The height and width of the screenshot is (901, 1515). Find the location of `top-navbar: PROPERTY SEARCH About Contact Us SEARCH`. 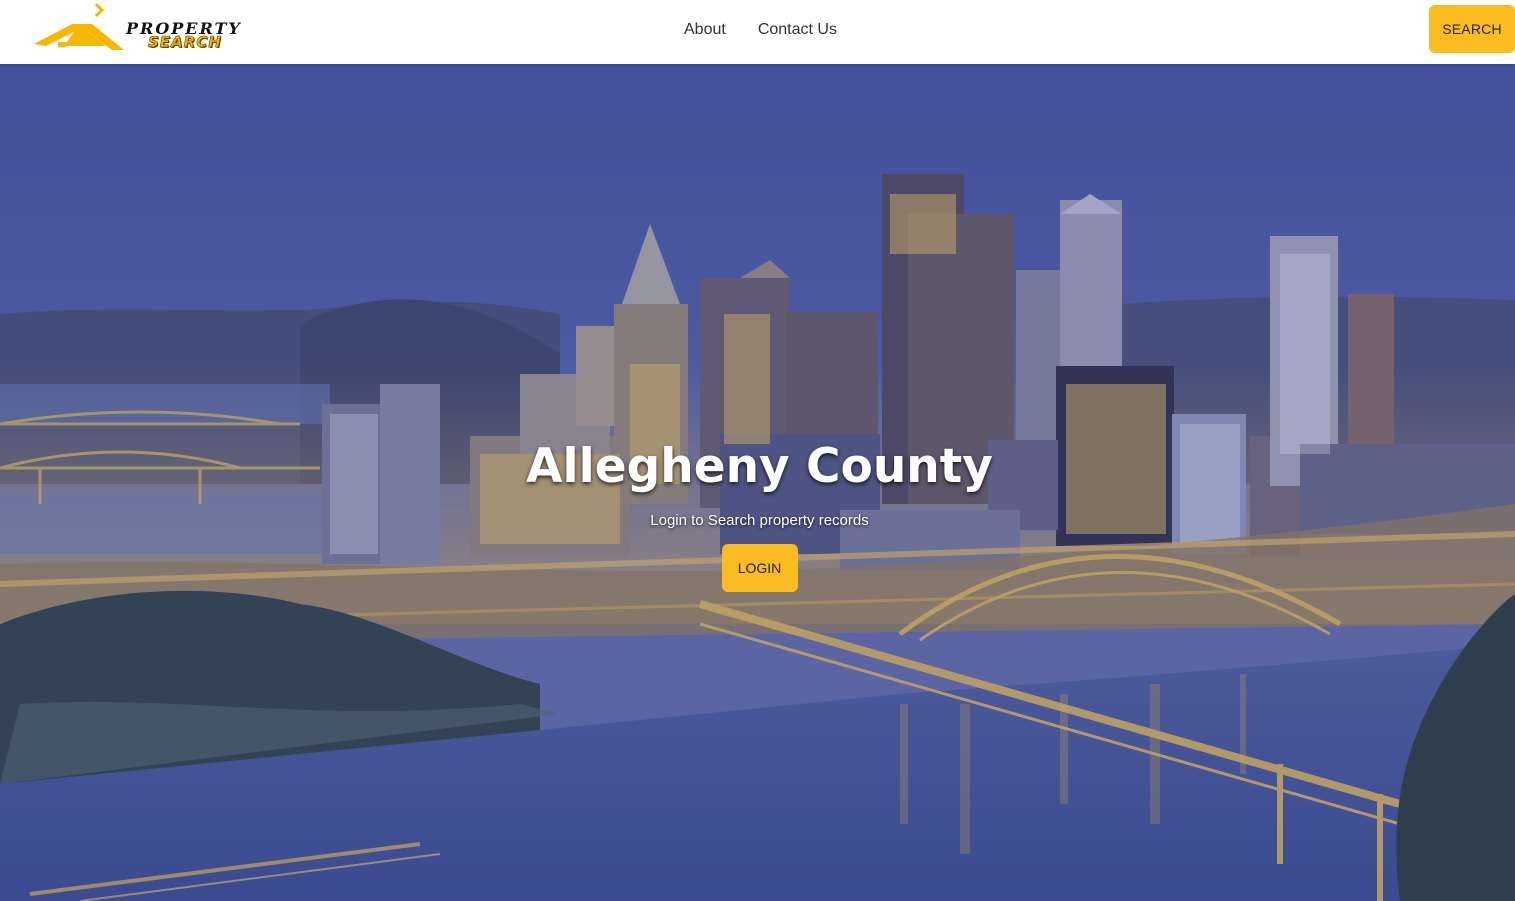

top-navbar: PROPERTY SEARCH About Contact Us SEARCH is located at coordinates (757, 32).